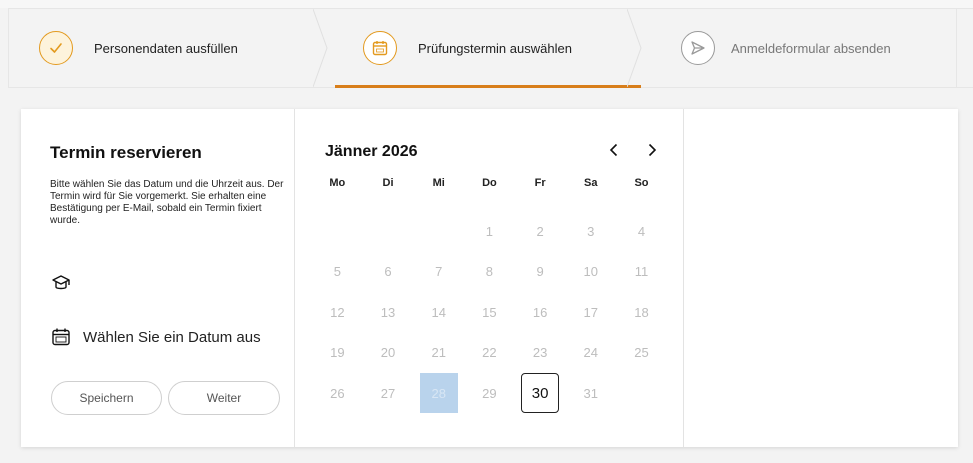 The width and height of the screenshot is (973, 463). Describe the element at coordinates (488, 86) in the screenshot. I see `active-step-indicator` at that location.